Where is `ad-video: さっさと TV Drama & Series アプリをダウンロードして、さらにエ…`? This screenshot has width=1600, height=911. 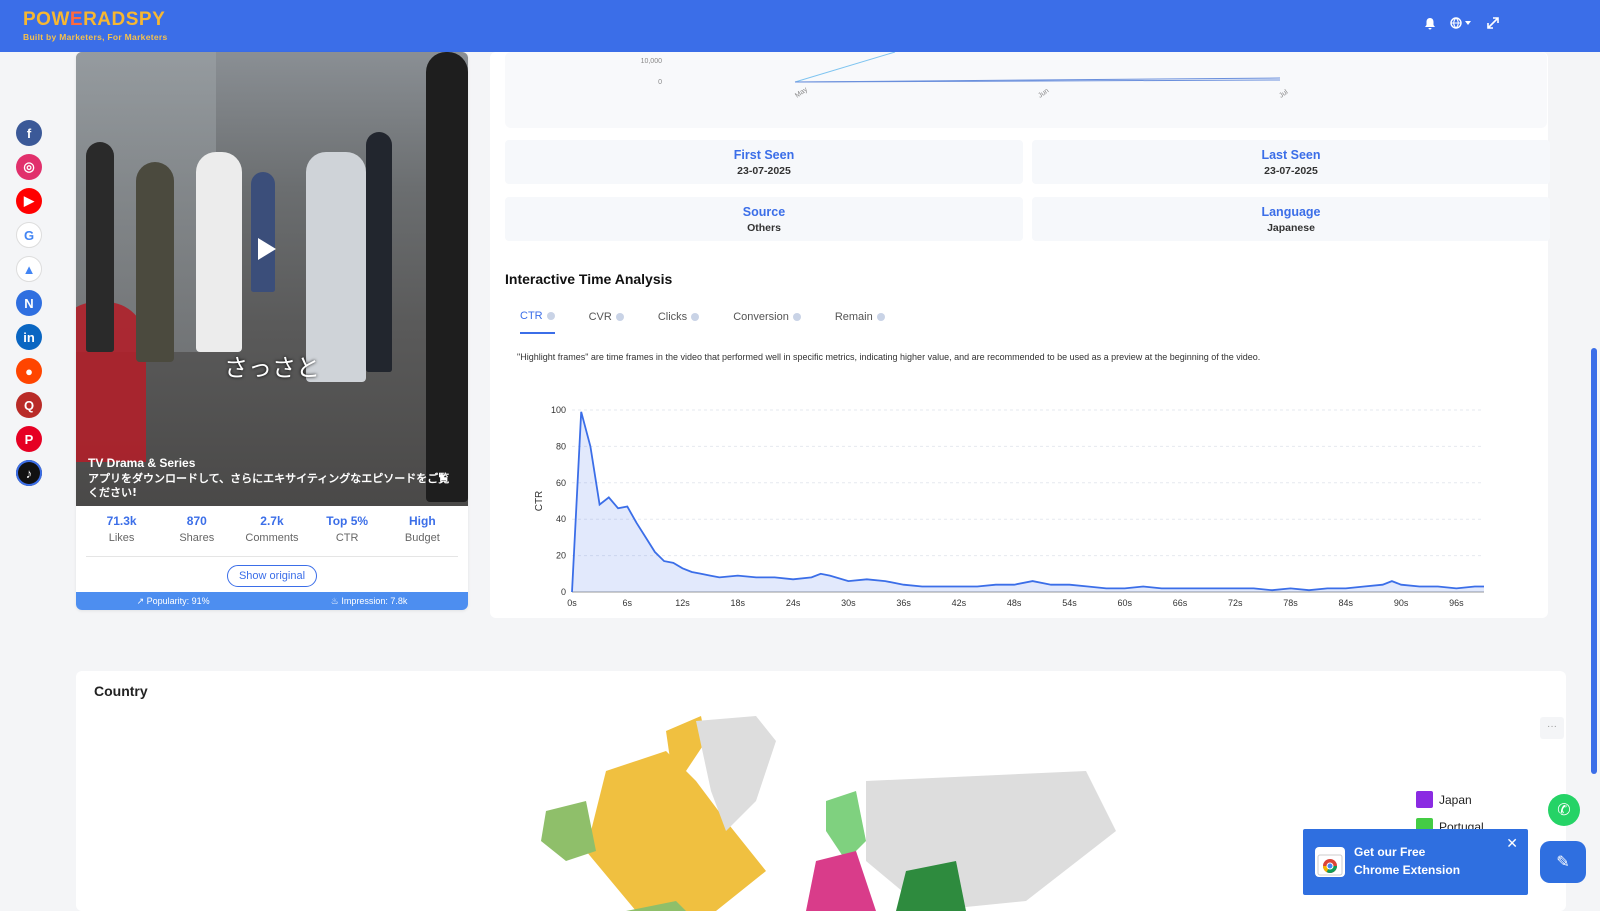
ad-video: さっさと TV Drama & Series アプリをダウンロードして、さらにエ… is located at coordinates (272, 279).